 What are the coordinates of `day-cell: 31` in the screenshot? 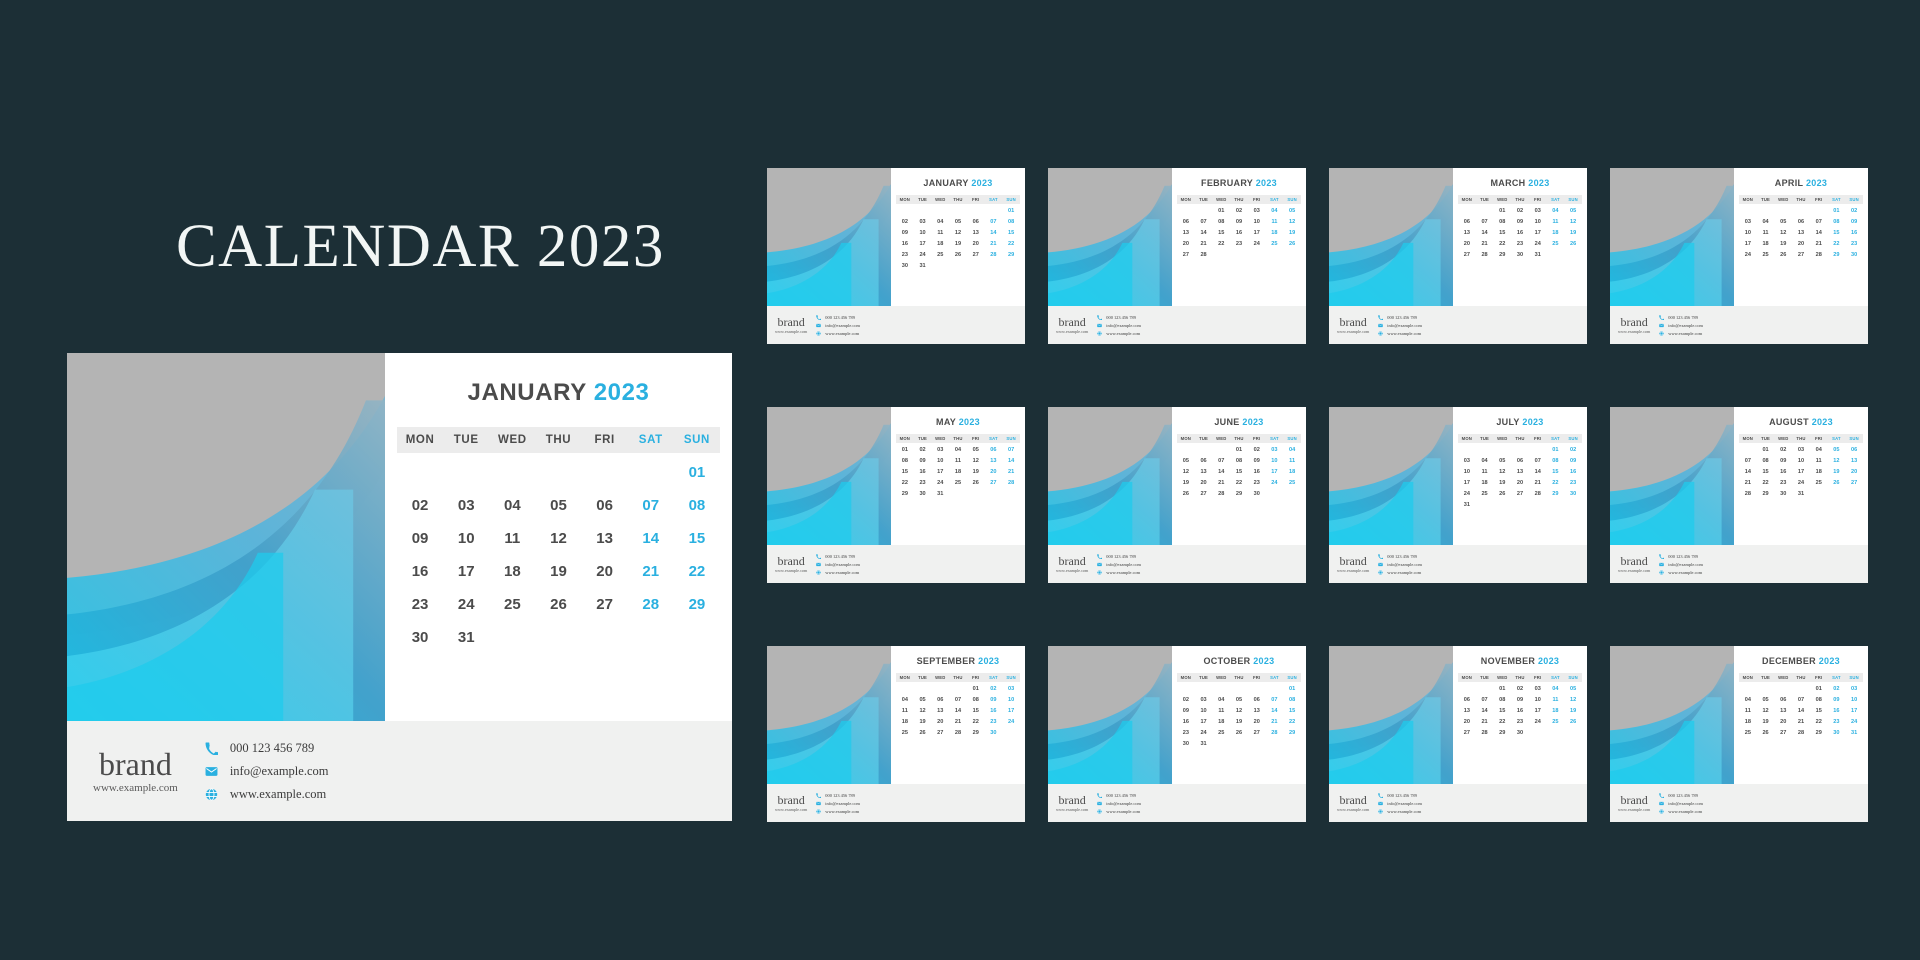 It's located at (923, 266).